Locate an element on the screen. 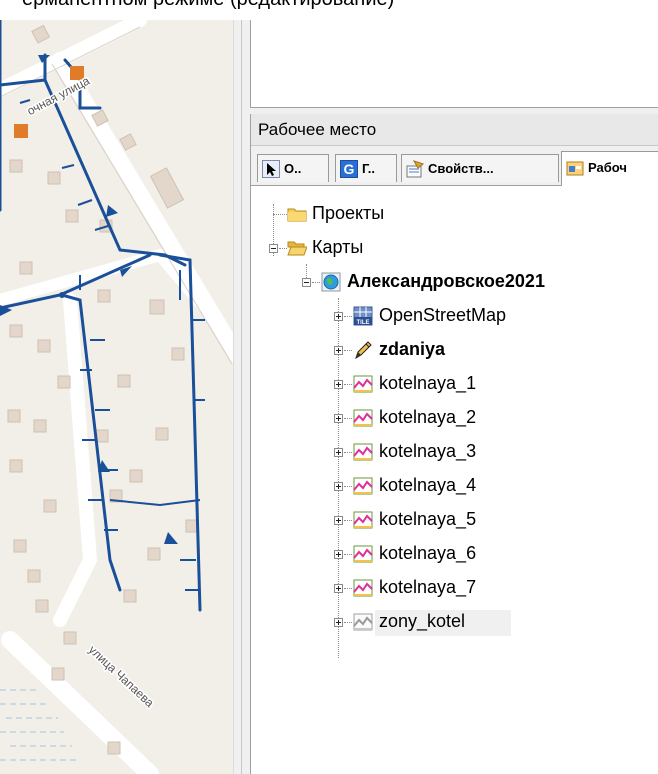 Image resolution: width=658 pixels, height=774 pixels. folder-icon is located at coordinates (297, 215).